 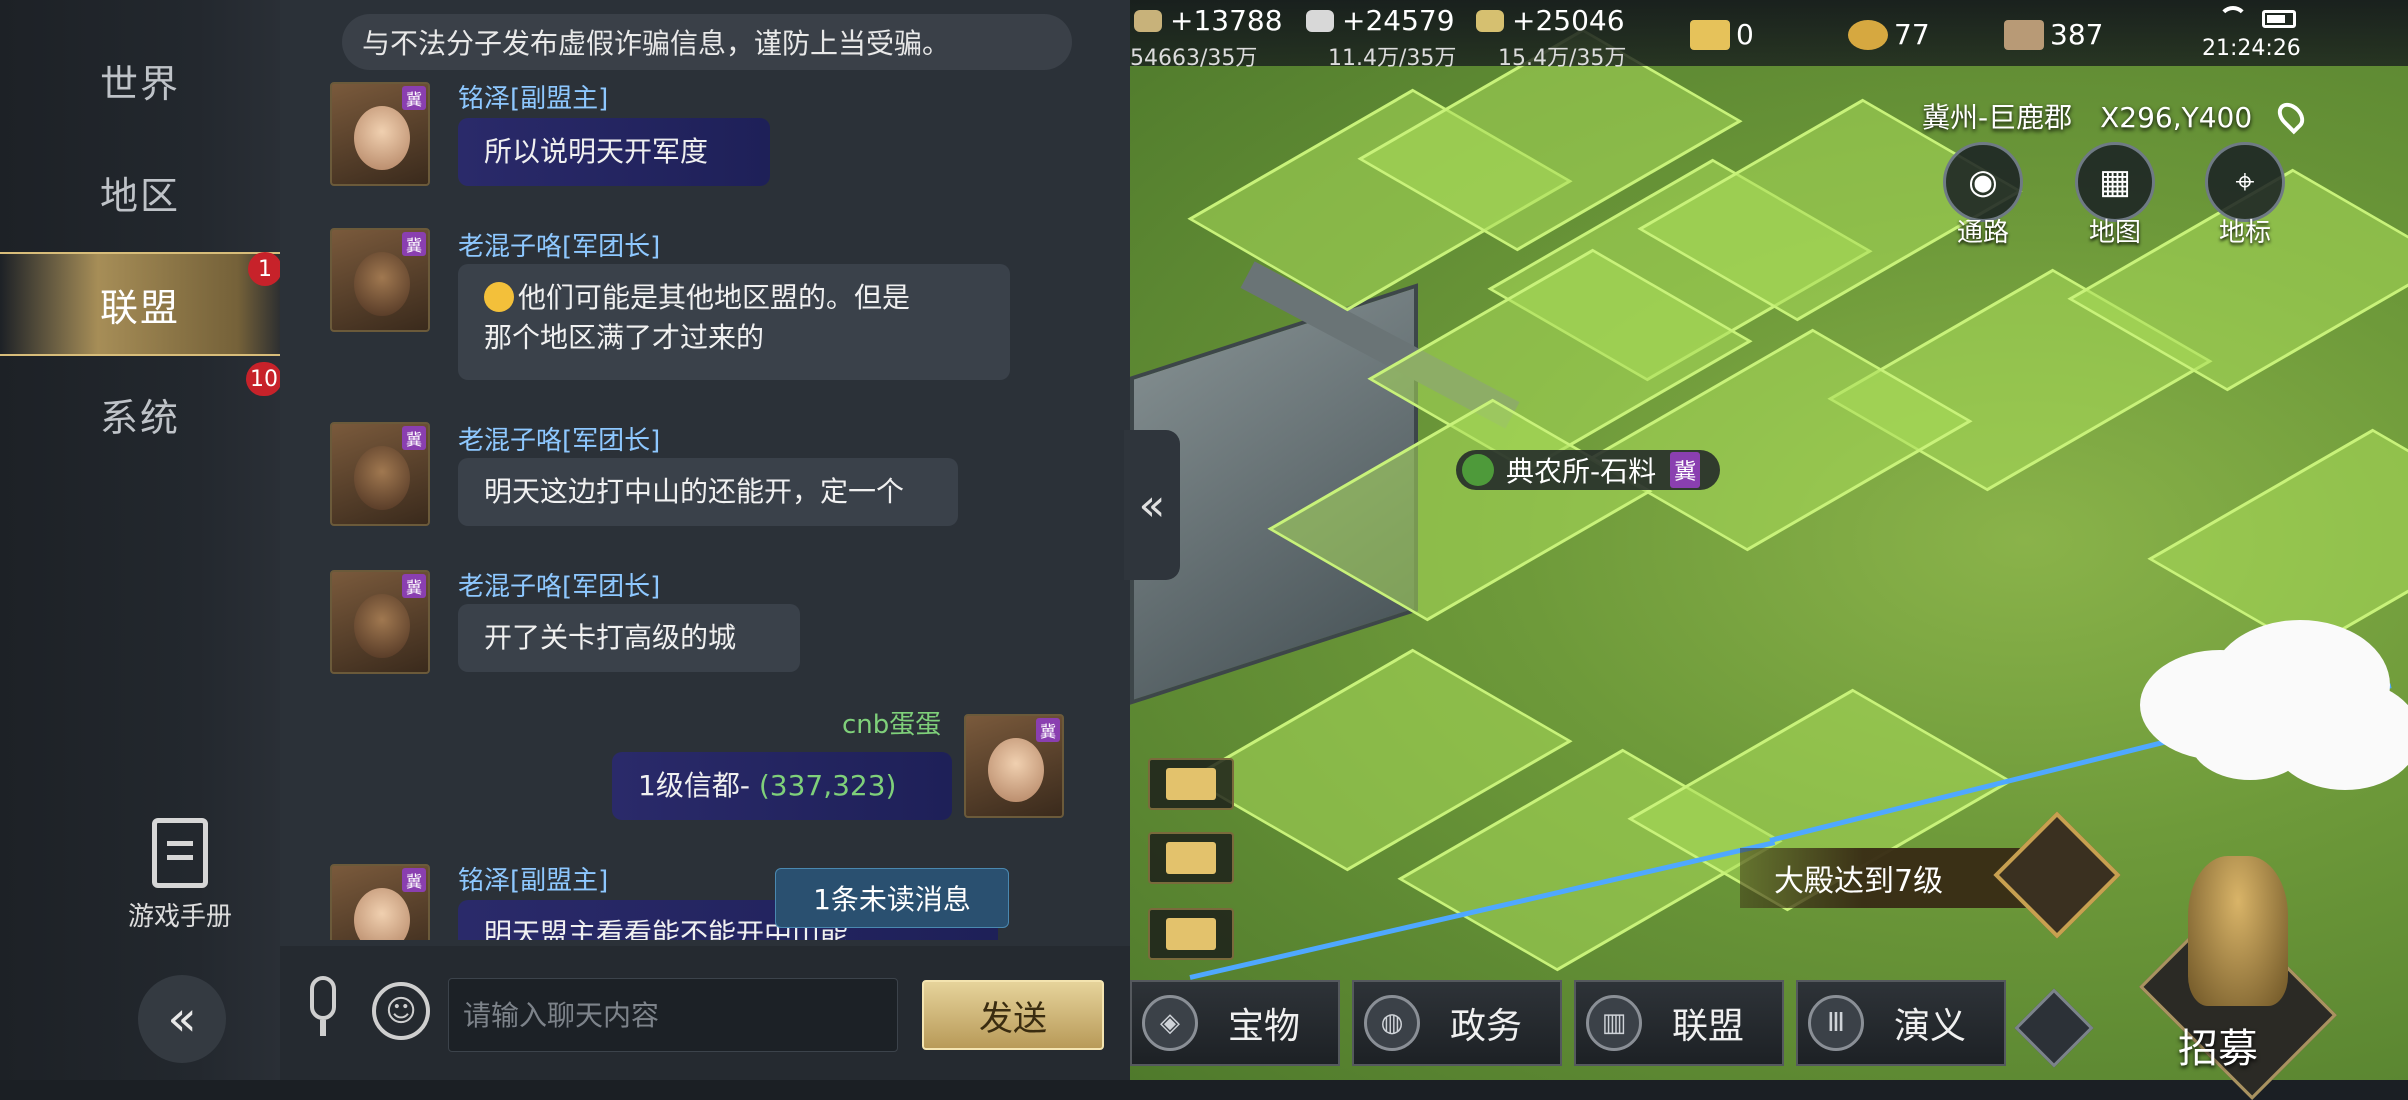 I want to click on tab-region: 地区, so click(x=140, y=192).